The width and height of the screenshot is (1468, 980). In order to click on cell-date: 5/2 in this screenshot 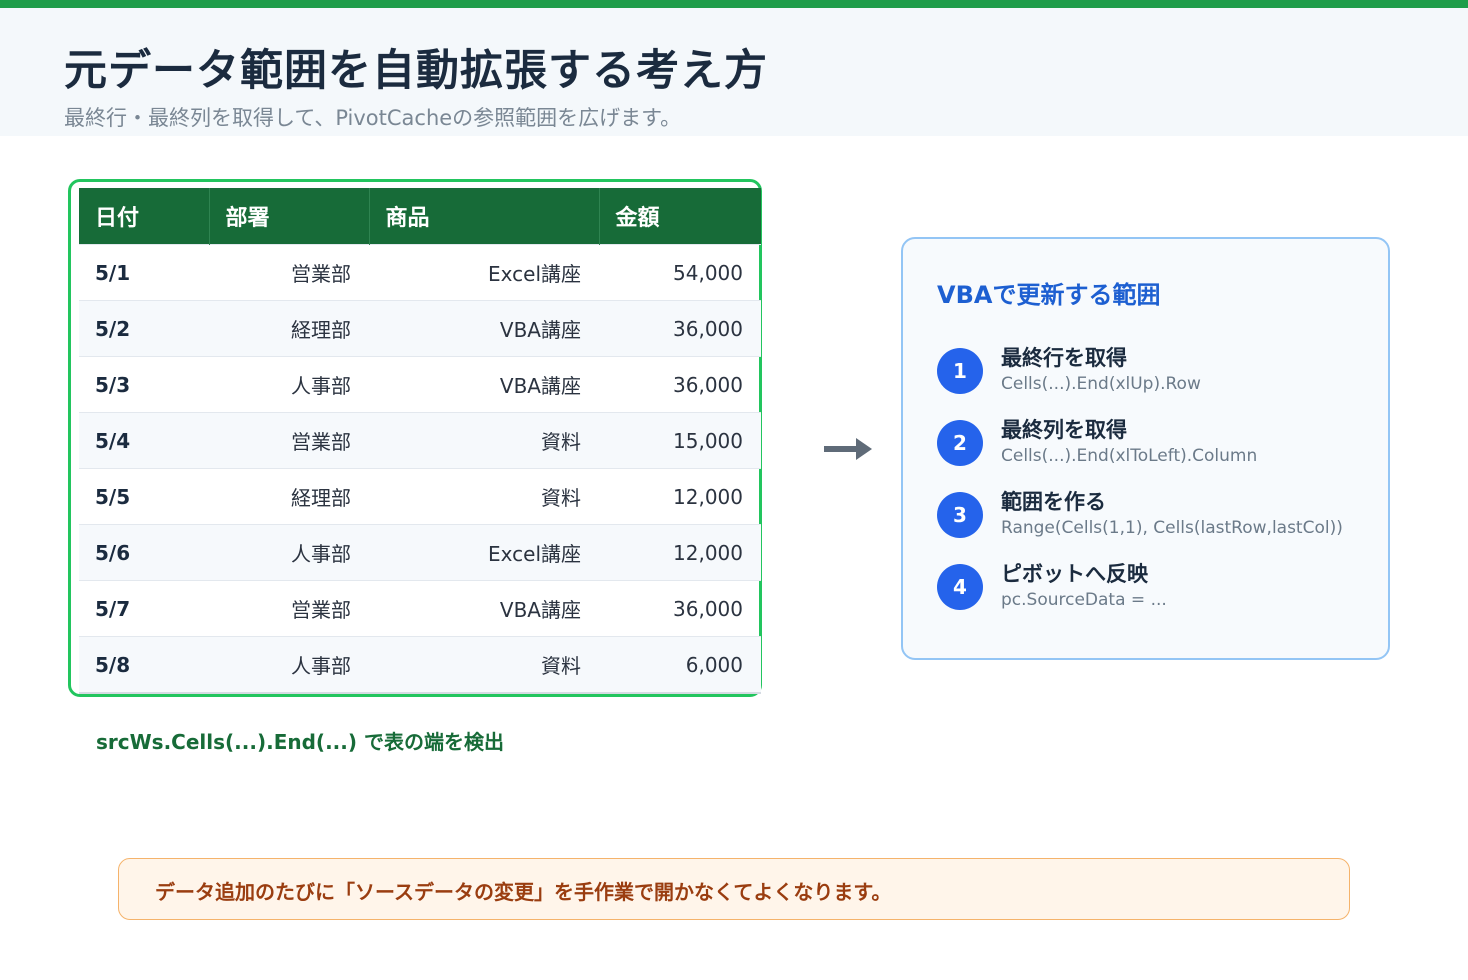, I will do `click(144, 328)`.